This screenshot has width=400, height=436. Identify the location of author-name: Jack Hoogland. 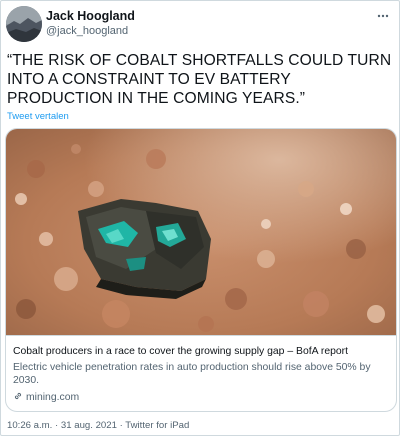
(90, 16).